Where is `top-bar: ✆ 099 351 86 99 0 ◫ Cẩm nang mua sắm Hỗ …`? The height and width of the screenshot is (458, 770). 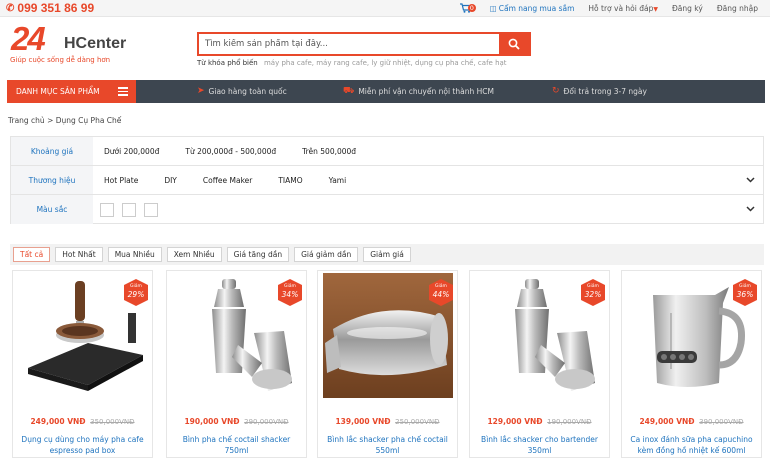 top-bar: ✆ 099 351 86 99 0 ◫ Cẩm nang mua sắm Hỗ … is located at coordinates (385, 8).